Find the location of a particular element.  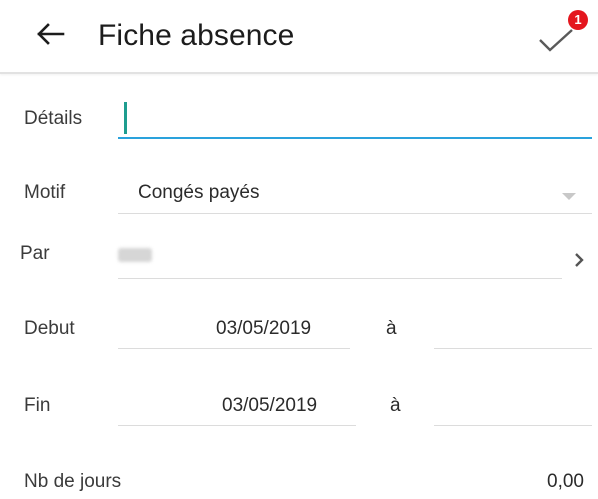

notification-badge: 1 is located at coordinates (578, 20).